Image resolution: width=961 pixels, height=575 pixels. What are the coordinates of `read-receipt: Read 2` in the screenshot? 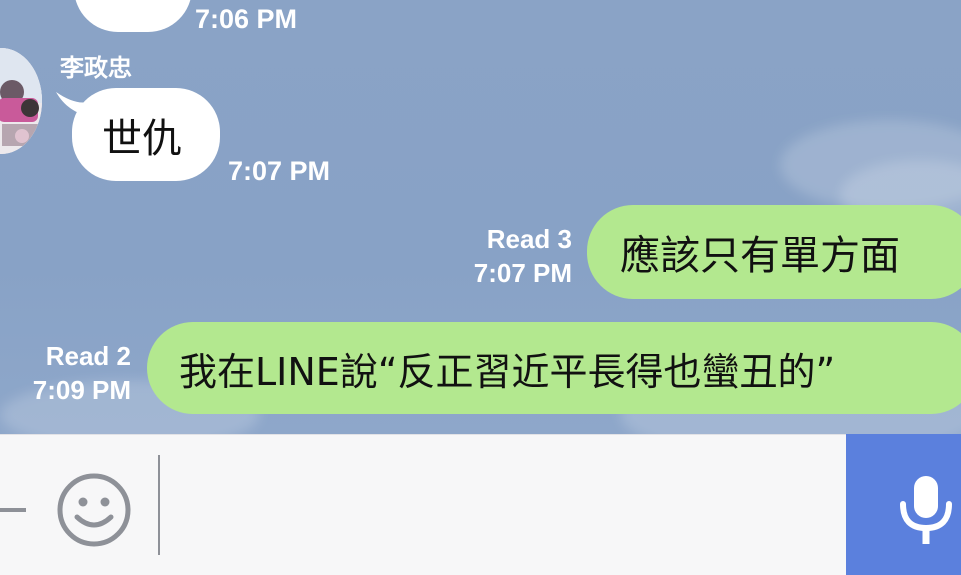 It's located at (88, 356).